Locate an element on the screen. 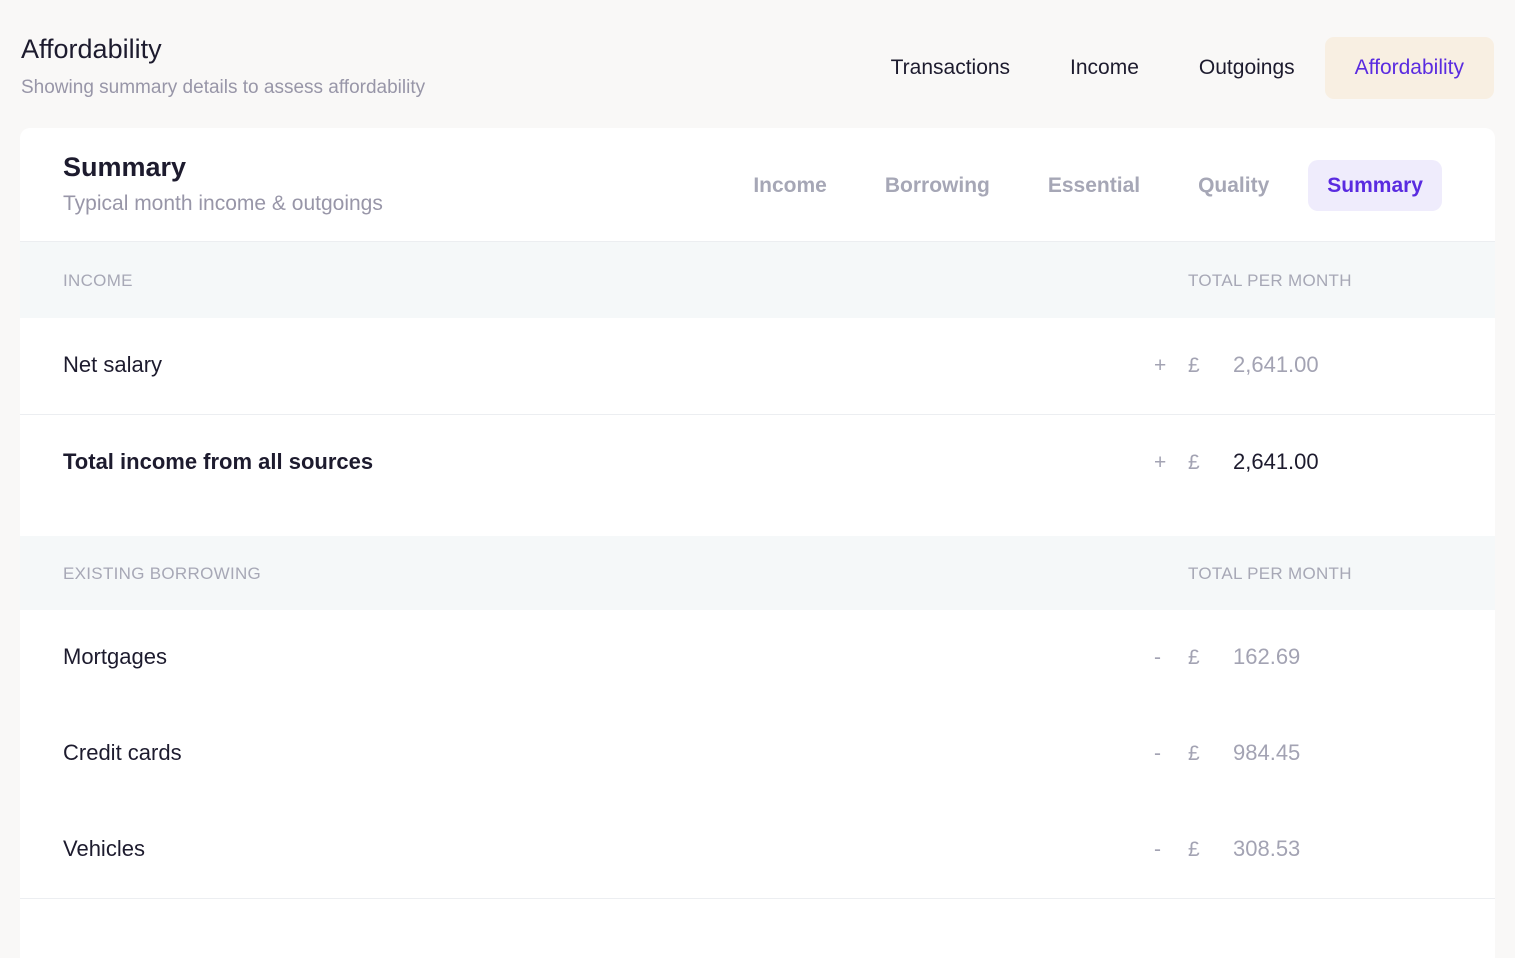  row-label: Vehicles is located at coordinates (104, 848).